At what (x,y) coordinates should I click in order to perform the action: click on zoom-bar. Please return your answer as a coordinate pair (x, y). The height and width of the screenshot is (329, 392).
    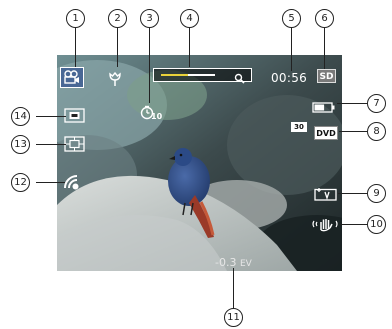
    Looking at the image, I should click on (202, 76).